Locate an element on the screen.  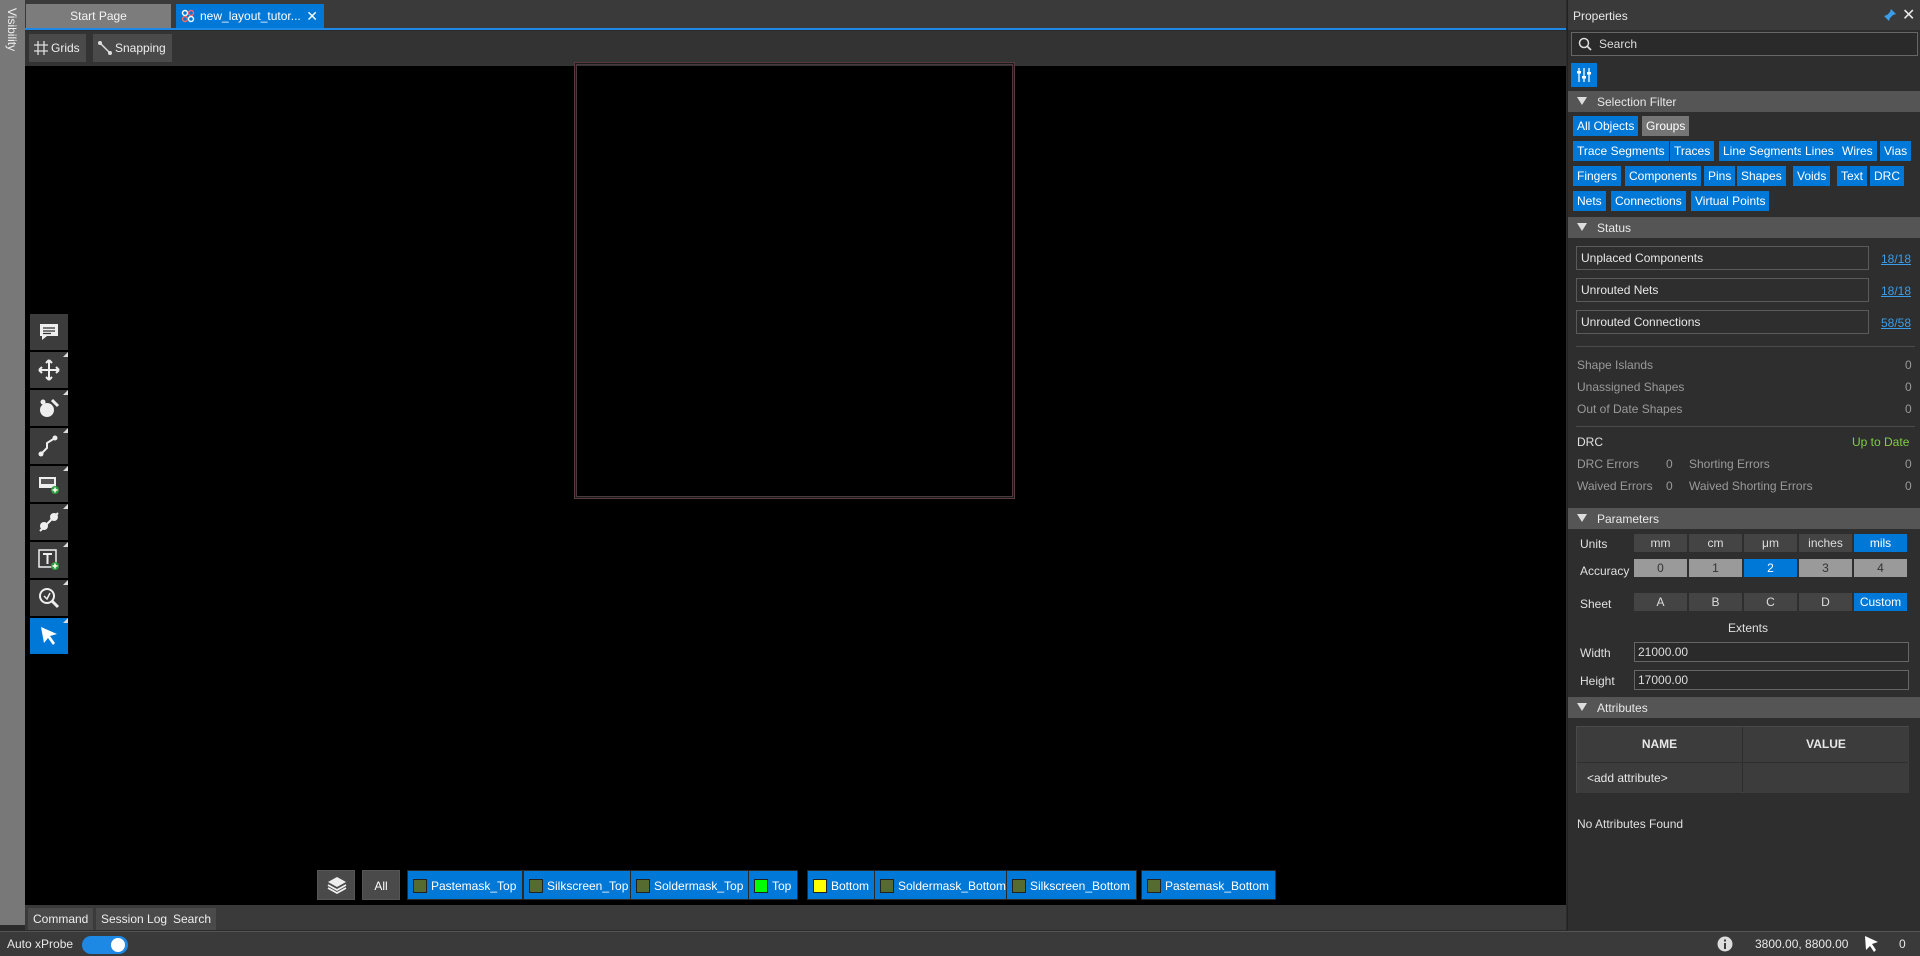
filter-chip-traces: Traces is located at coordinates (1692, 151).